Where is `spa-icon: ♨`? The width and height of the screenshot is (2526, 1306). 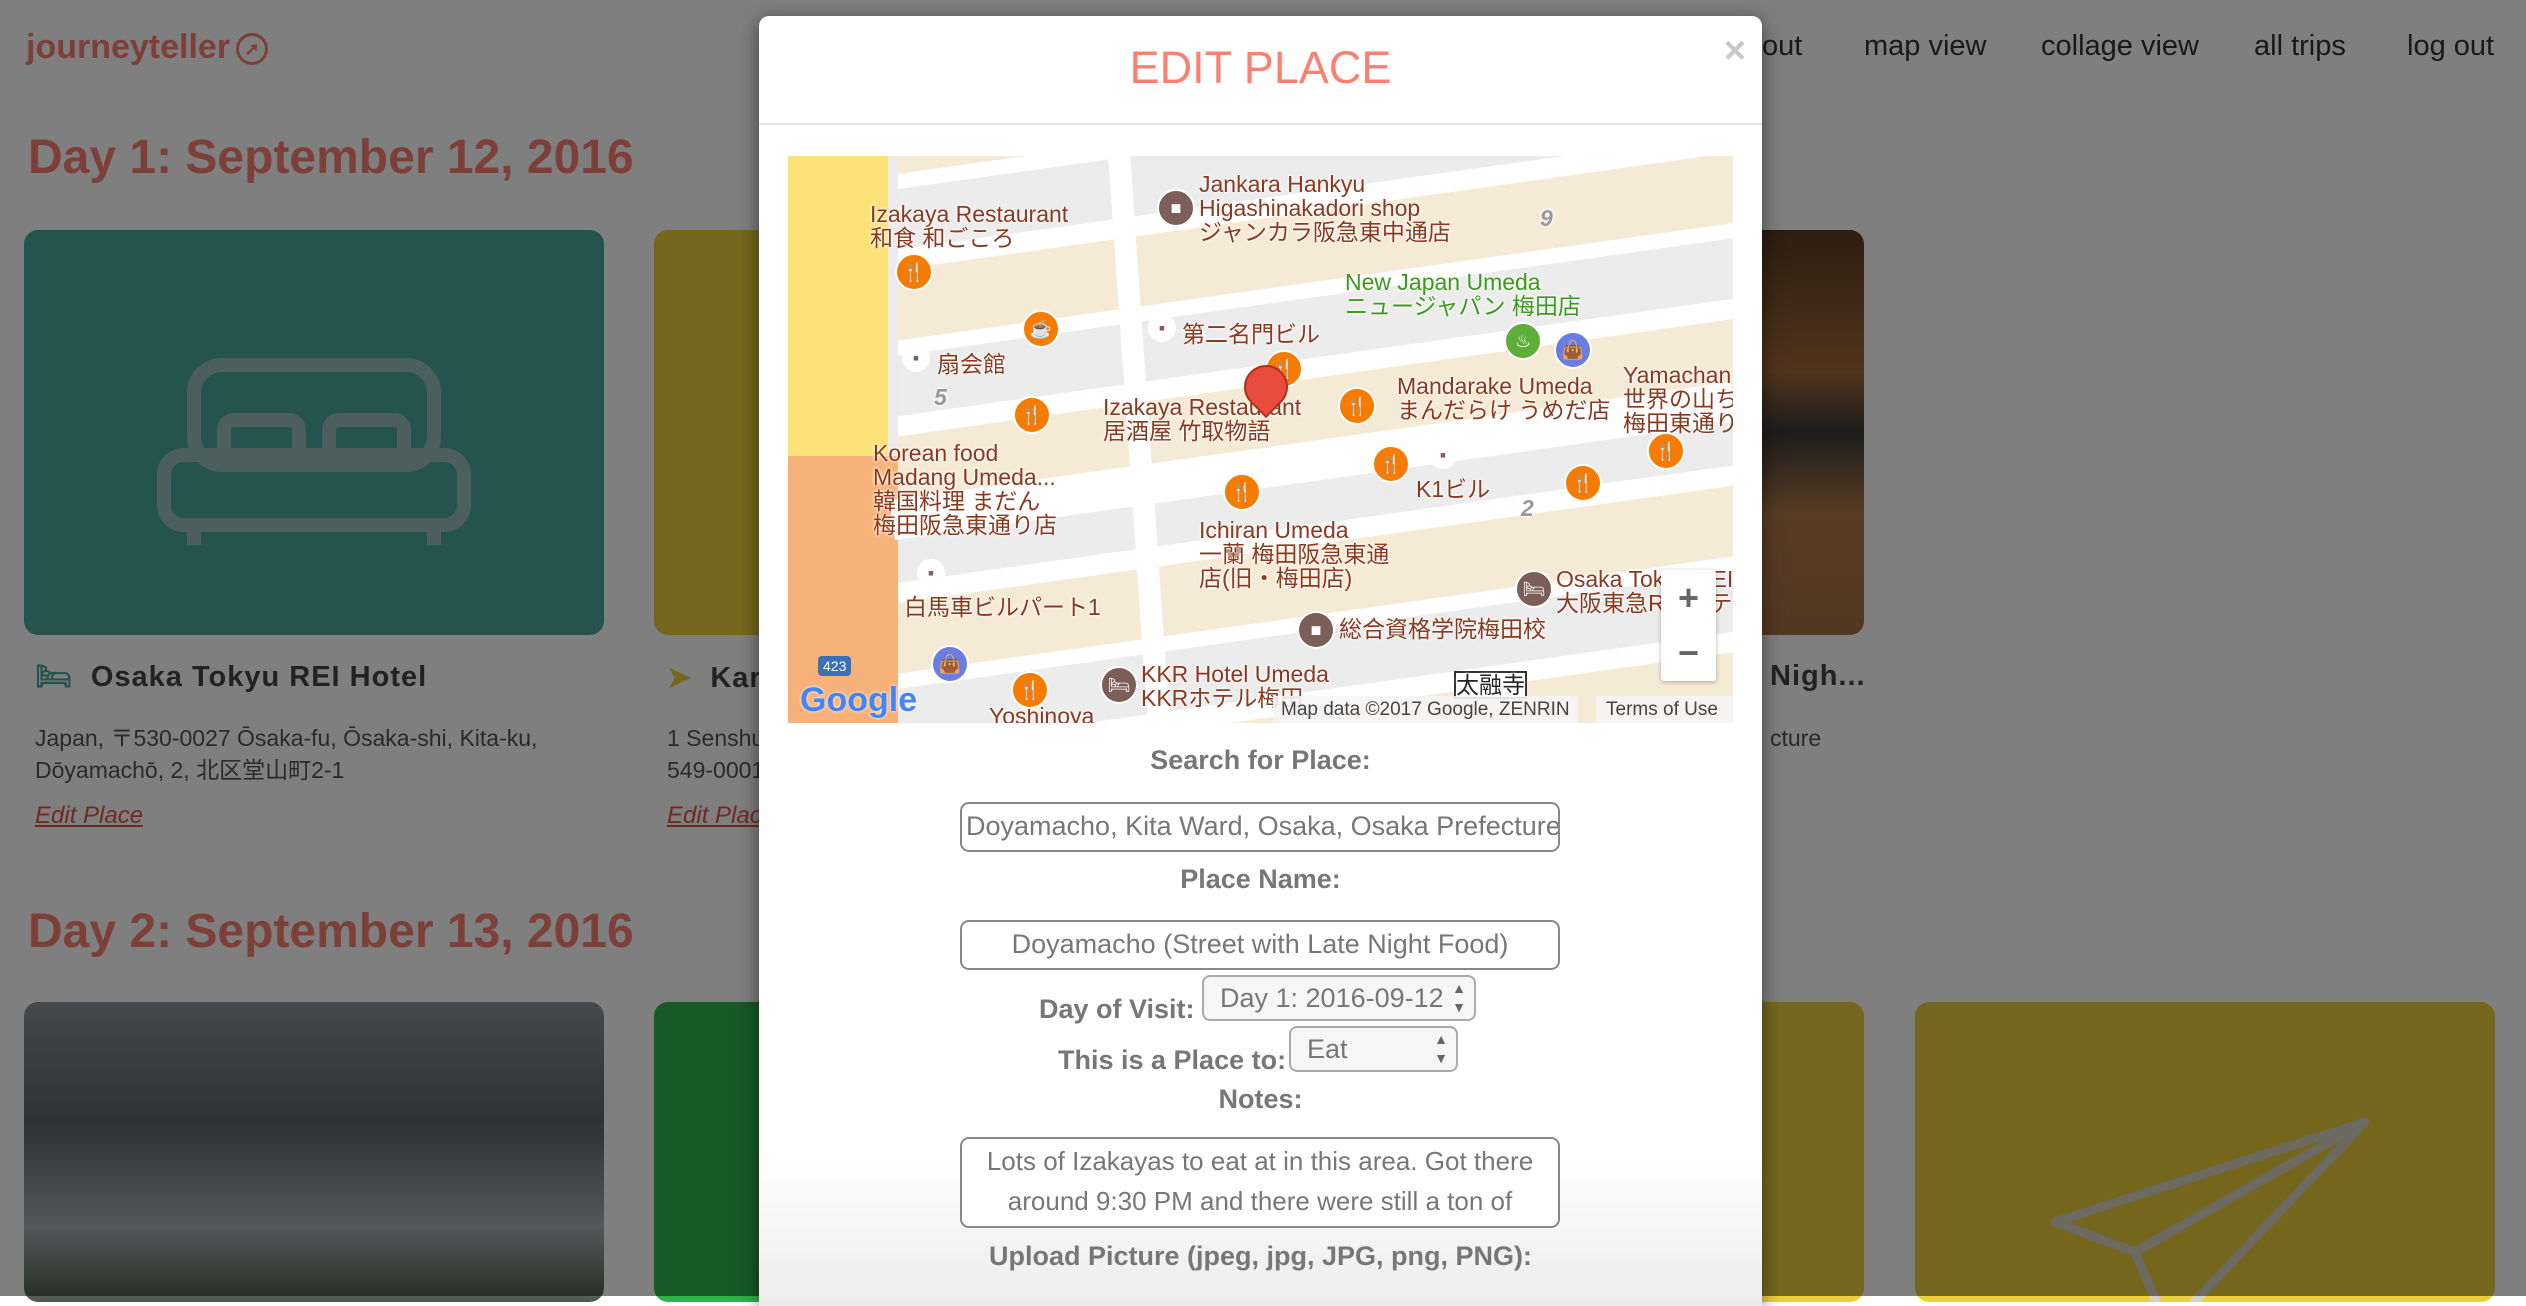
spa-icon: ♨ is located at coordinates (1523, 341).